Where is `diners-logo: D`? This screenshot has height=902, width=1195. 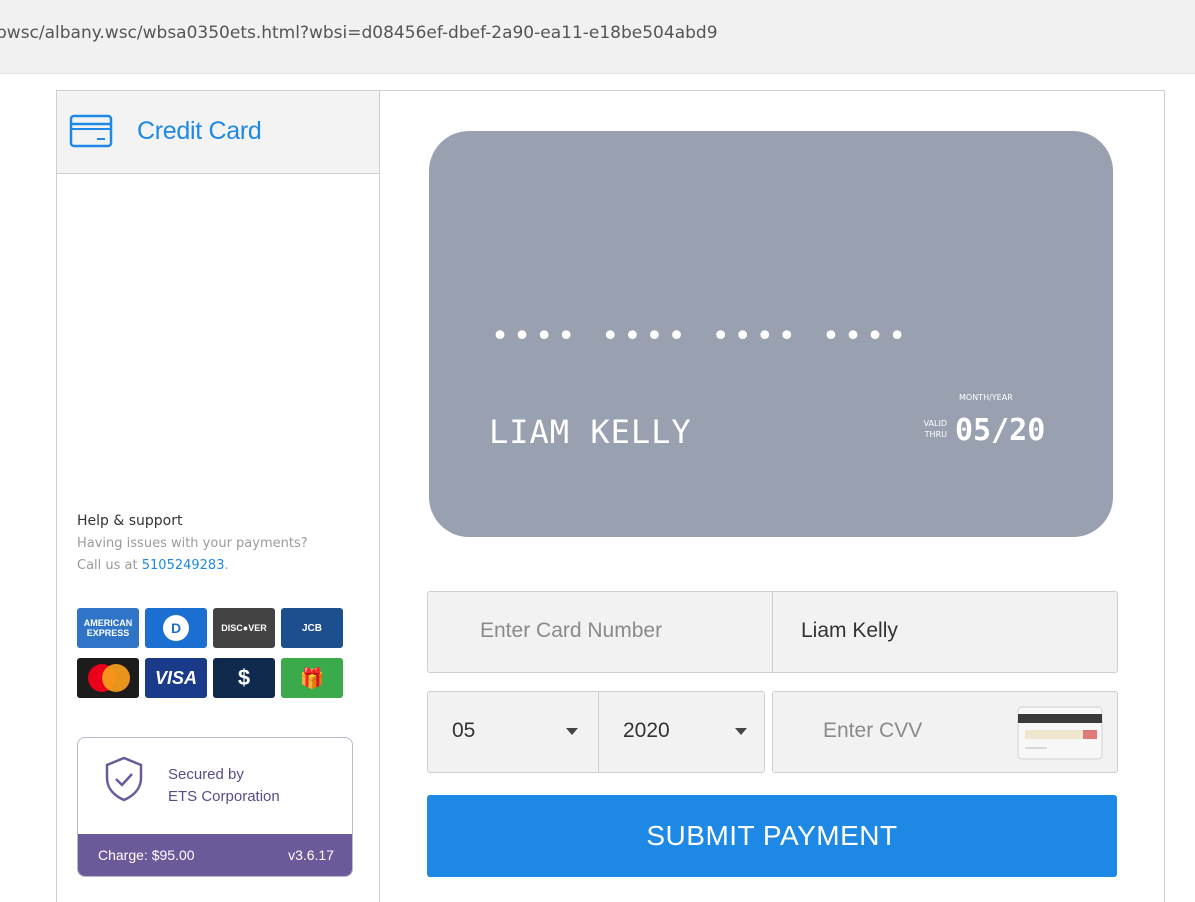 diners-logo: D is located at coordinates (176, 628).